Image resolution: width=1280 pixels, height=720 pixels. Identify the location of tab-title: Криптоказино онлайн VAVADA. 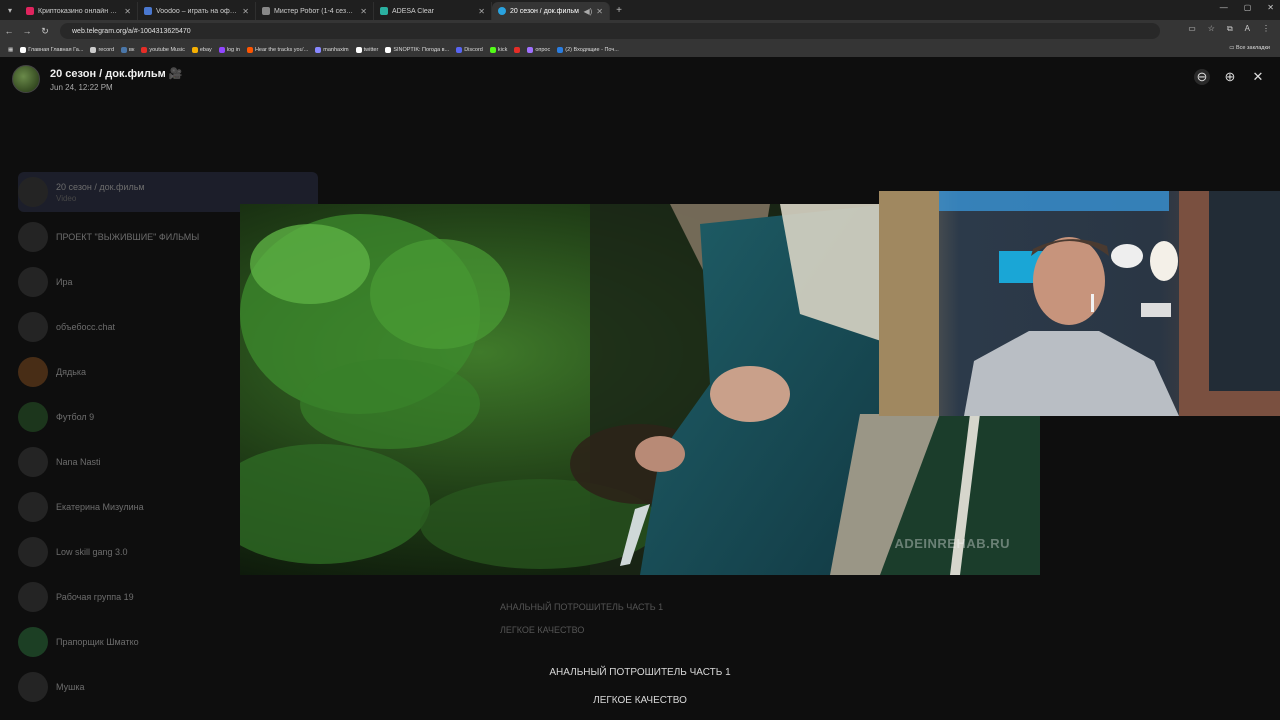
(79, 11).